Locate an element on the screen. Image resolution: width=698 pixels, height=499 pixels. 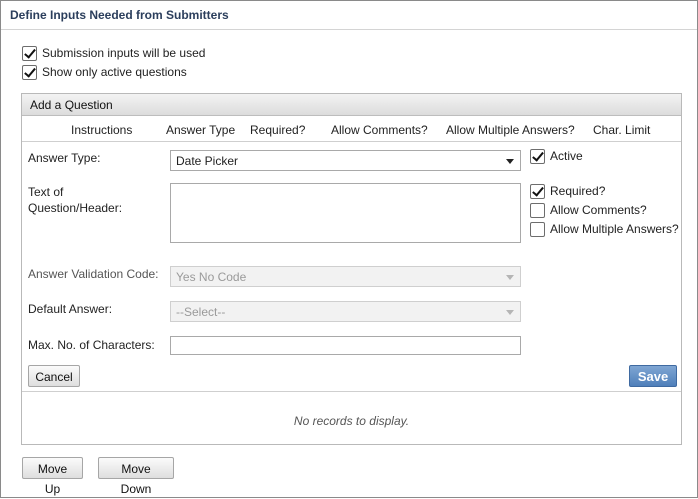
allow-comments-checkbox is located at coordinates (537, 210).